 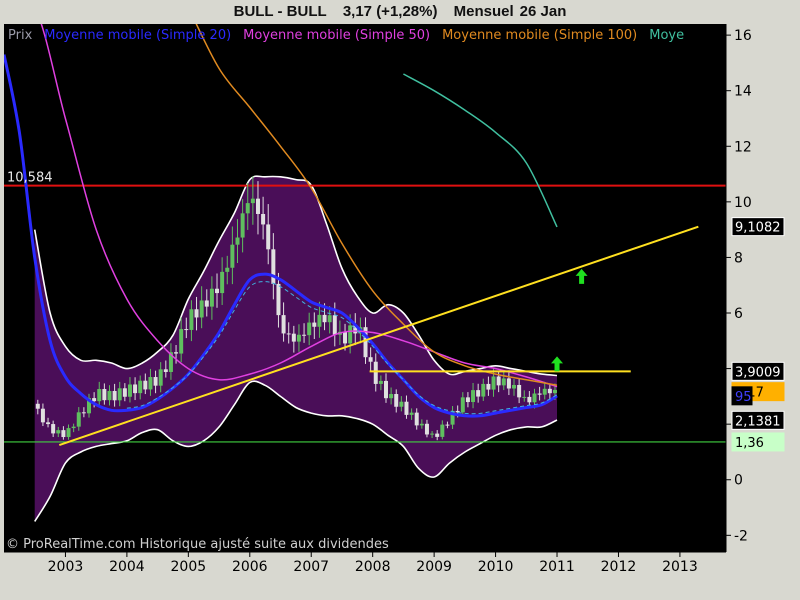 I want to click on legend-item: Prix, so click(x=20, y=35).